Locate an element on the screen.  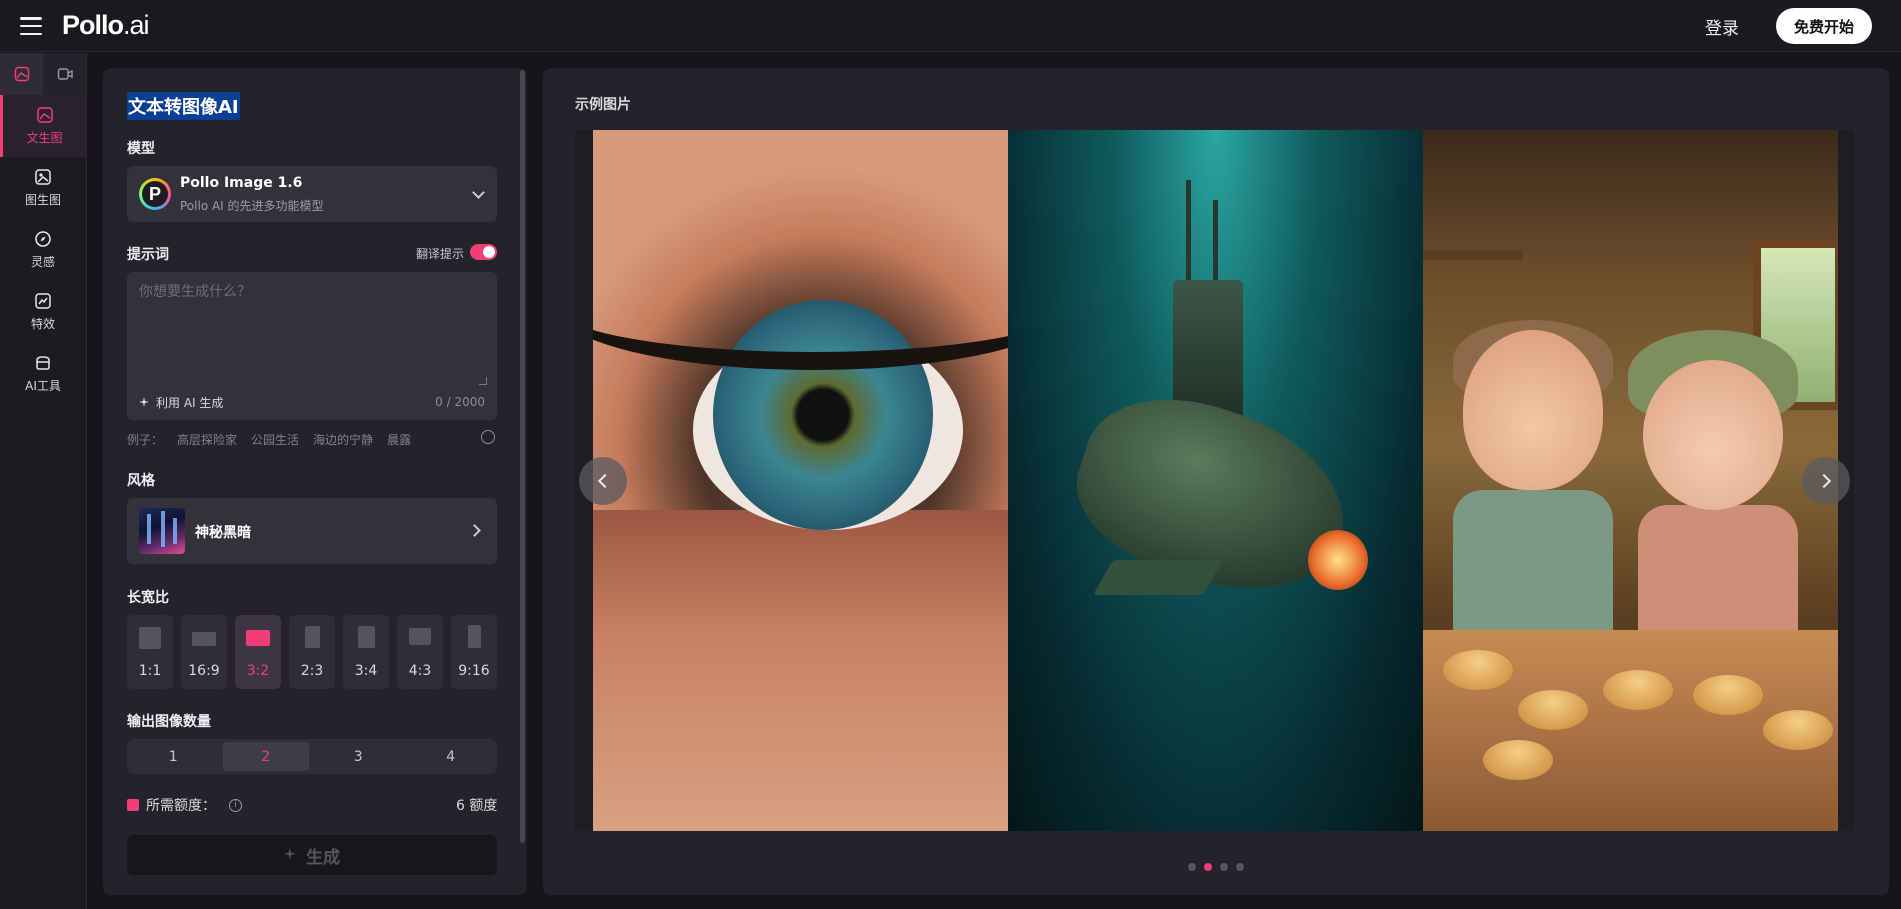
character-counter: 0 / 2000 is located at coordinates (460, 402).